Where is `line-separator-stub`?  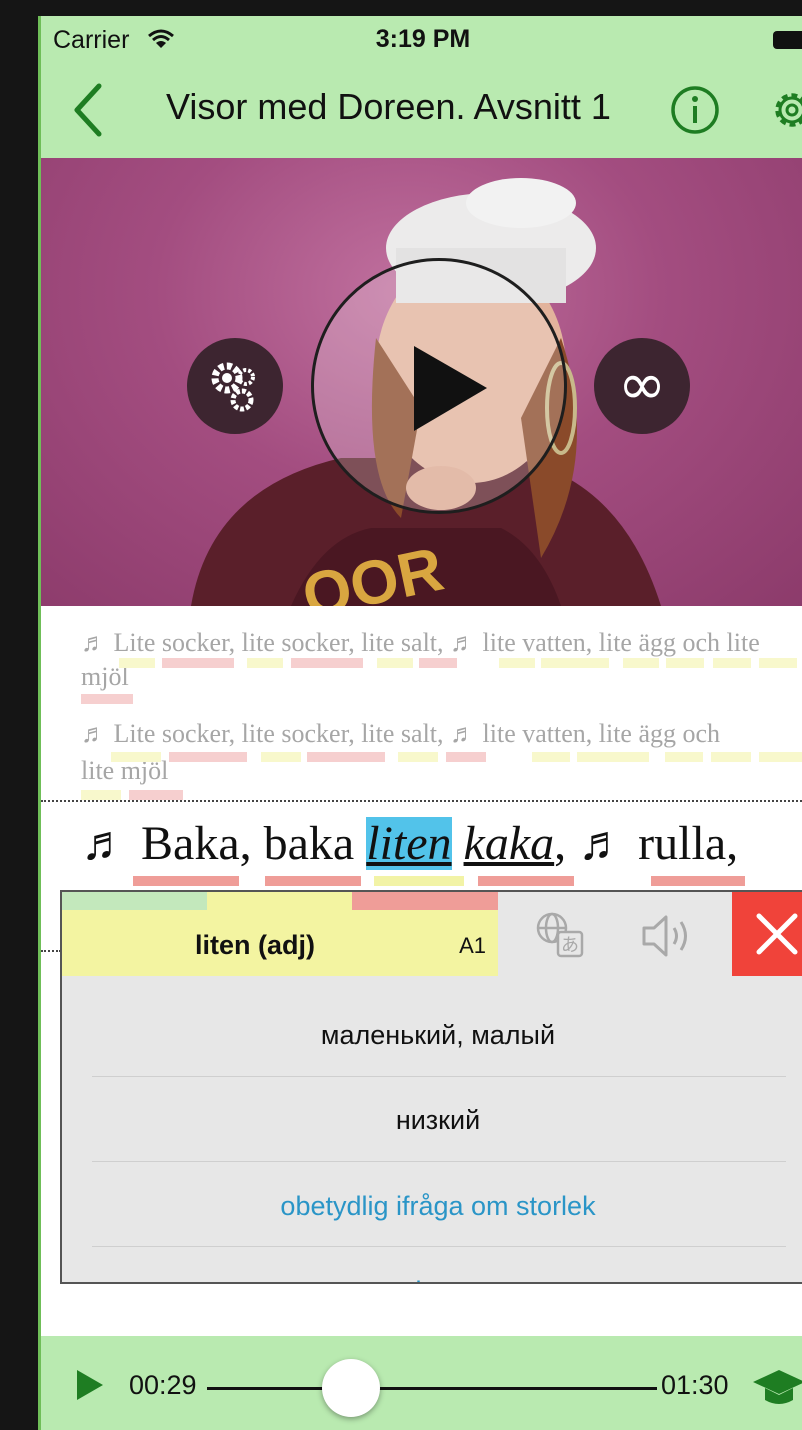 line-separator-stub is located at coordinates (51, 951).